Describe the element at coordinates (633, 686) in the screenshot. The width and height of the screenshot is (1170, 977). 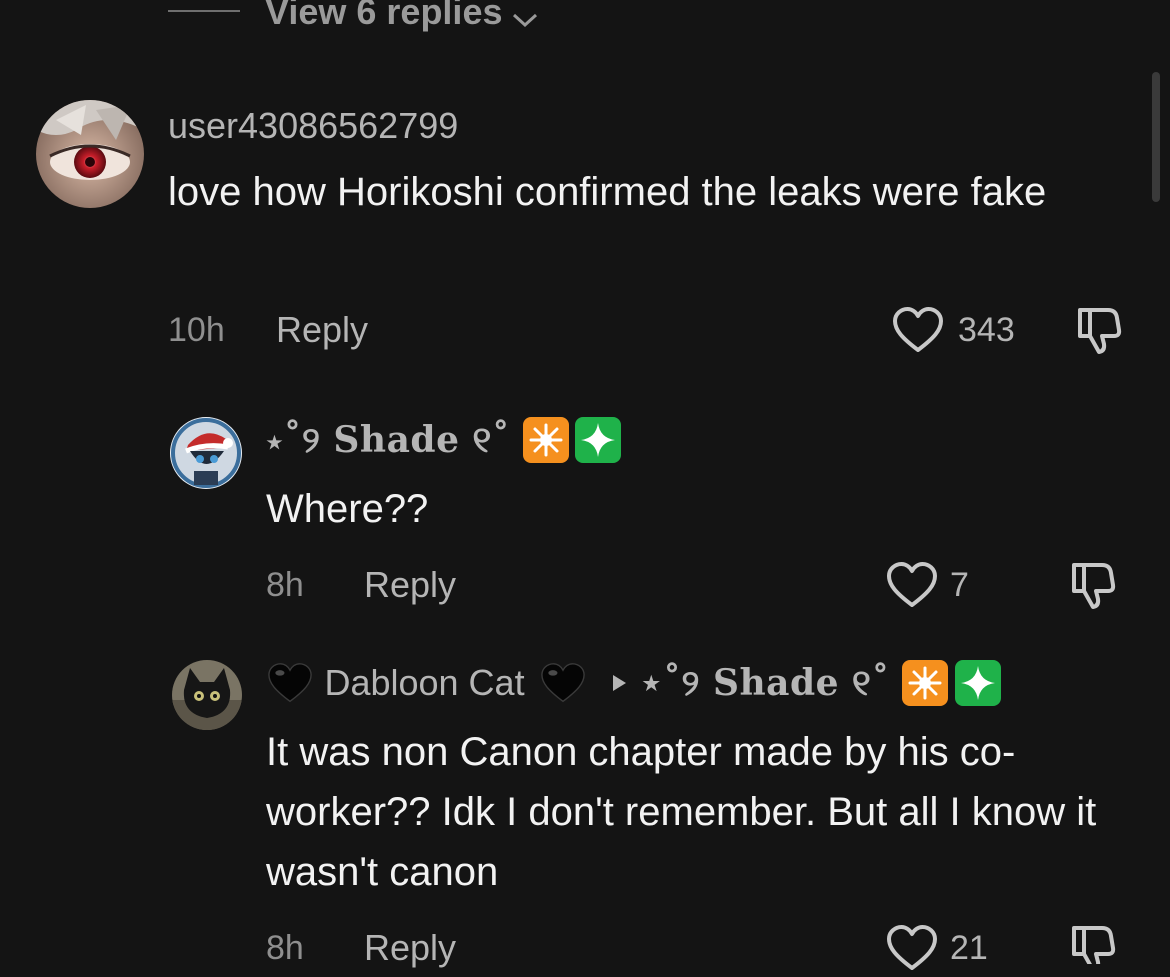
I see `reply-username-row: Dabloon Cat ⋆˚୨ Shade ୧˚` at that location.